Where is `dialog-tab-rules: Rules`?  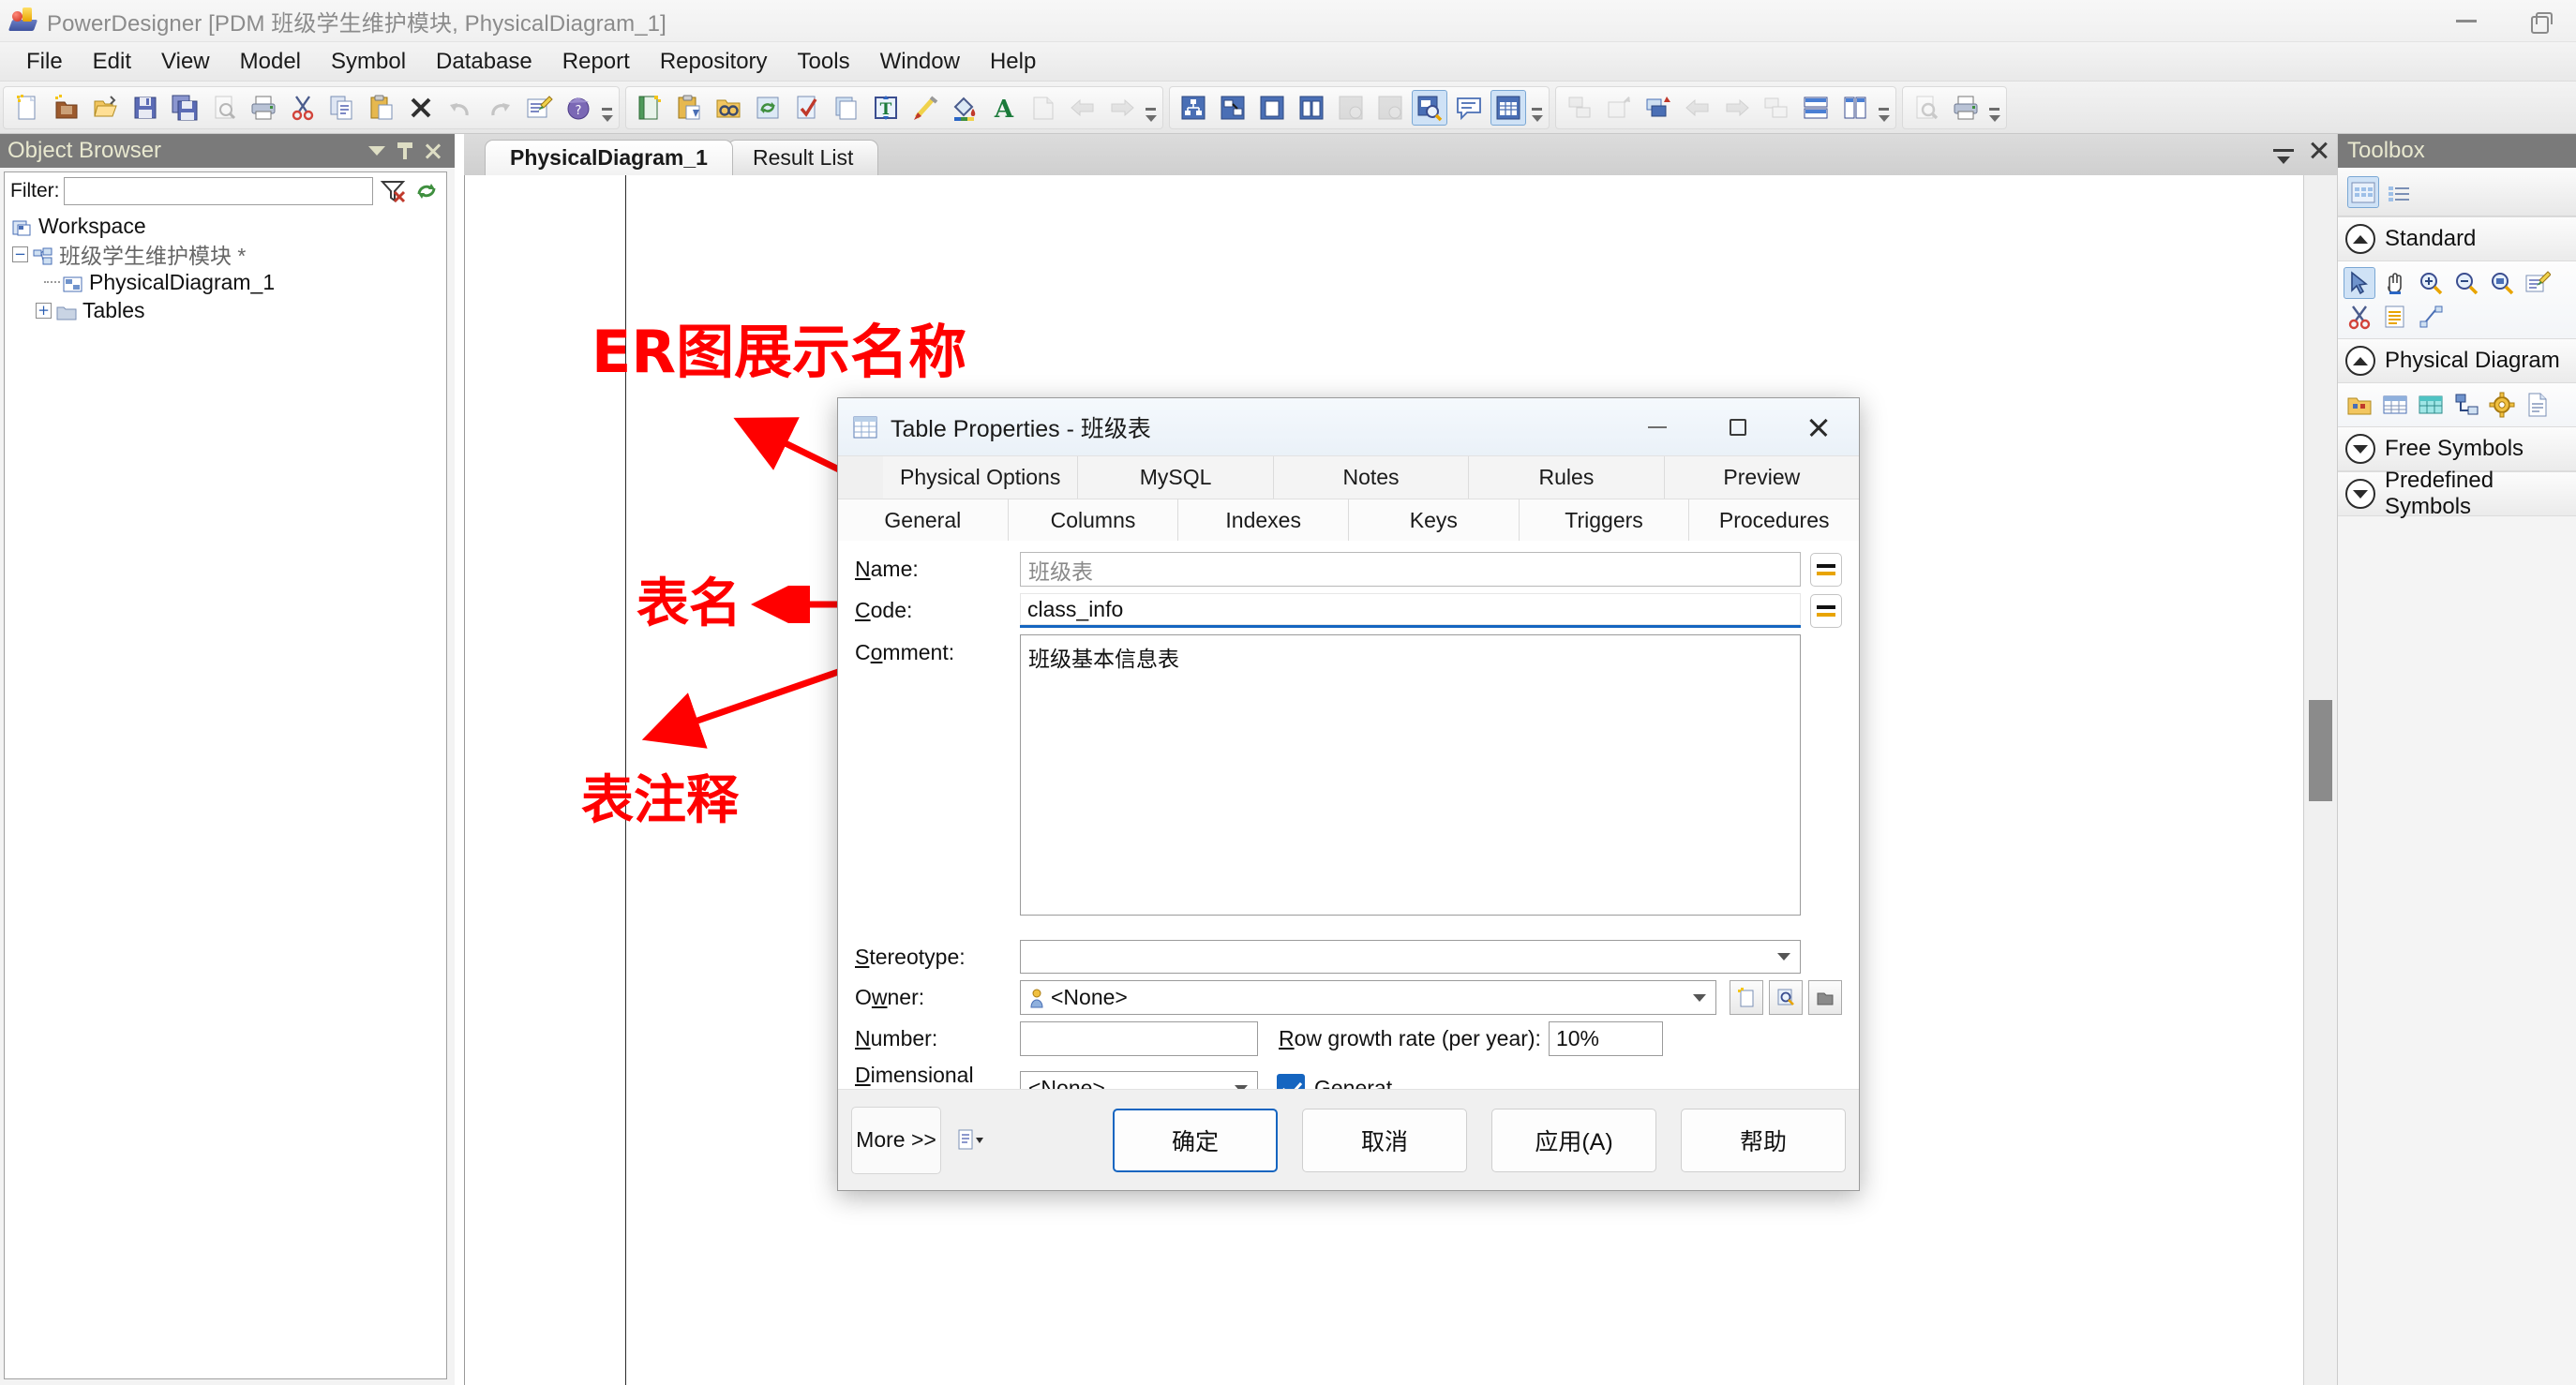 dialog-tab-rules: Rules is located at coordinates (1567, 477).